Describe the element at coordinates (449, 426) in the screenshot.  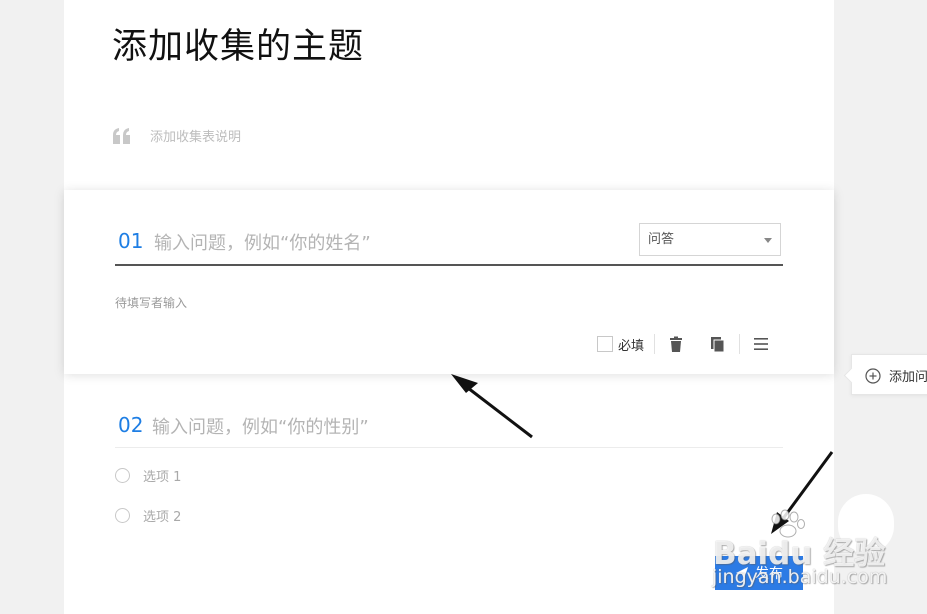
I see `question-2-row: 02 输入问题，例如“你的性别”` at that location.